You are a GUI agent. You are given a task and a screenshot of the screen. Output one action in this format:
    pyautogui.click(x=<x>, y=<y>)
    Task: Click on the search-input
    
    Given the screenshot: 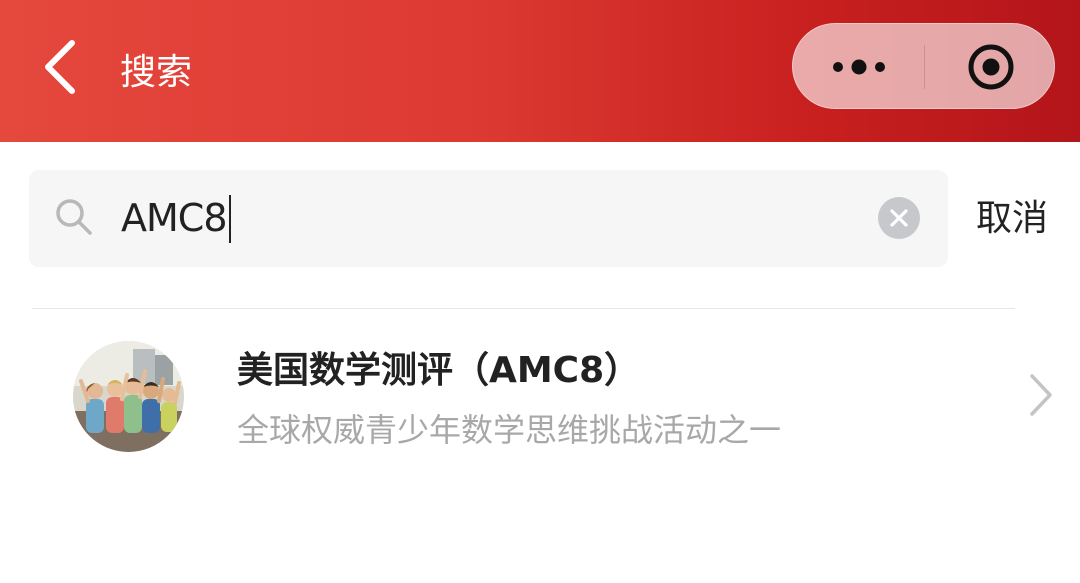 What is the action you would take?
    pyautogui.click(x=491, y=218)
    